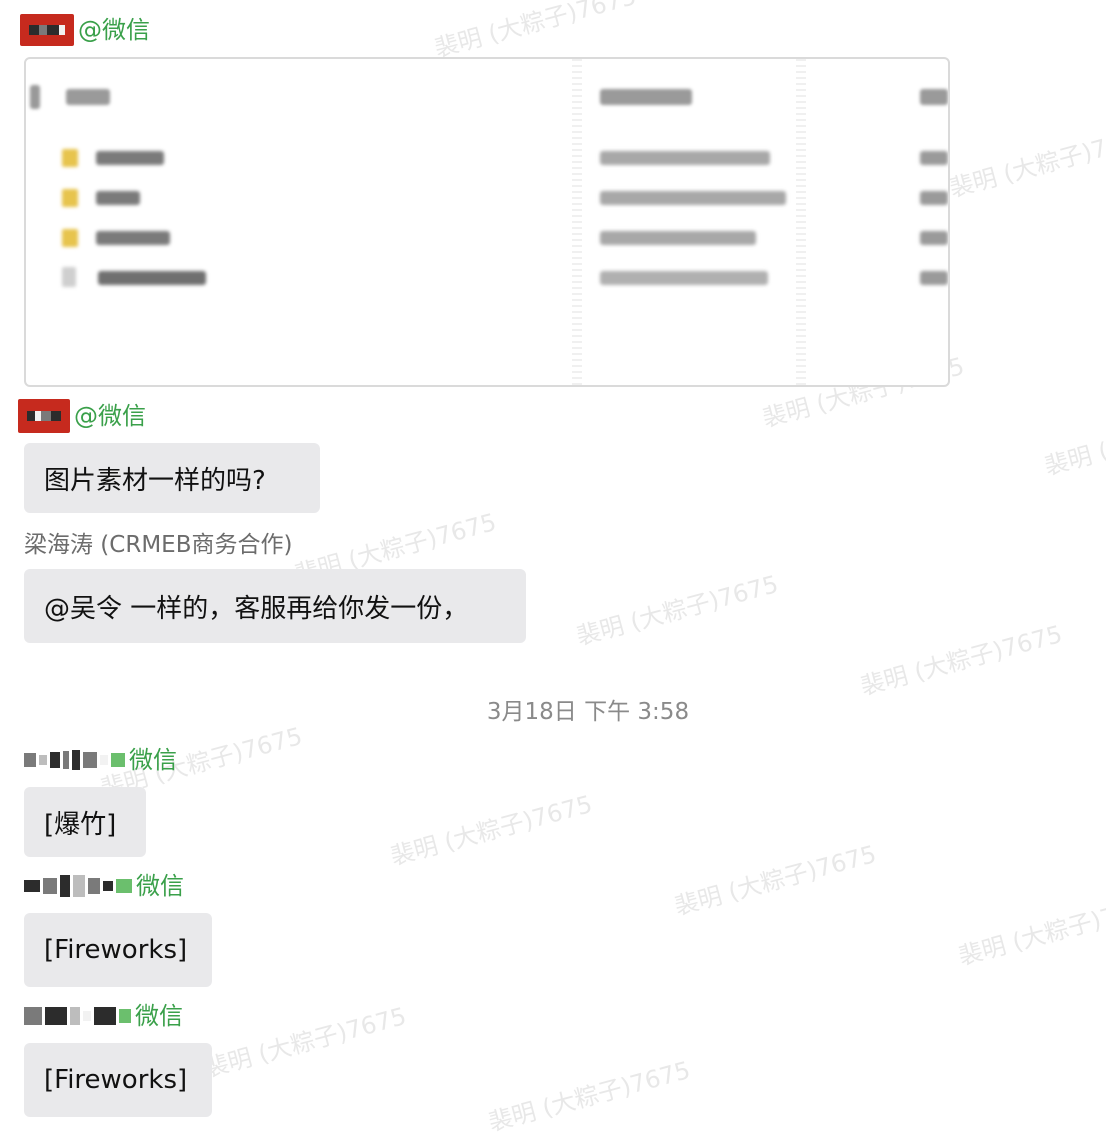 Image resolution: width=1106 pixels, height=1138 pixels. What do you see at coordinates (172, 478) in the screenshot?
I see `message-bubble: 图片素材一样的吗?` at bounding box center [172, 478].